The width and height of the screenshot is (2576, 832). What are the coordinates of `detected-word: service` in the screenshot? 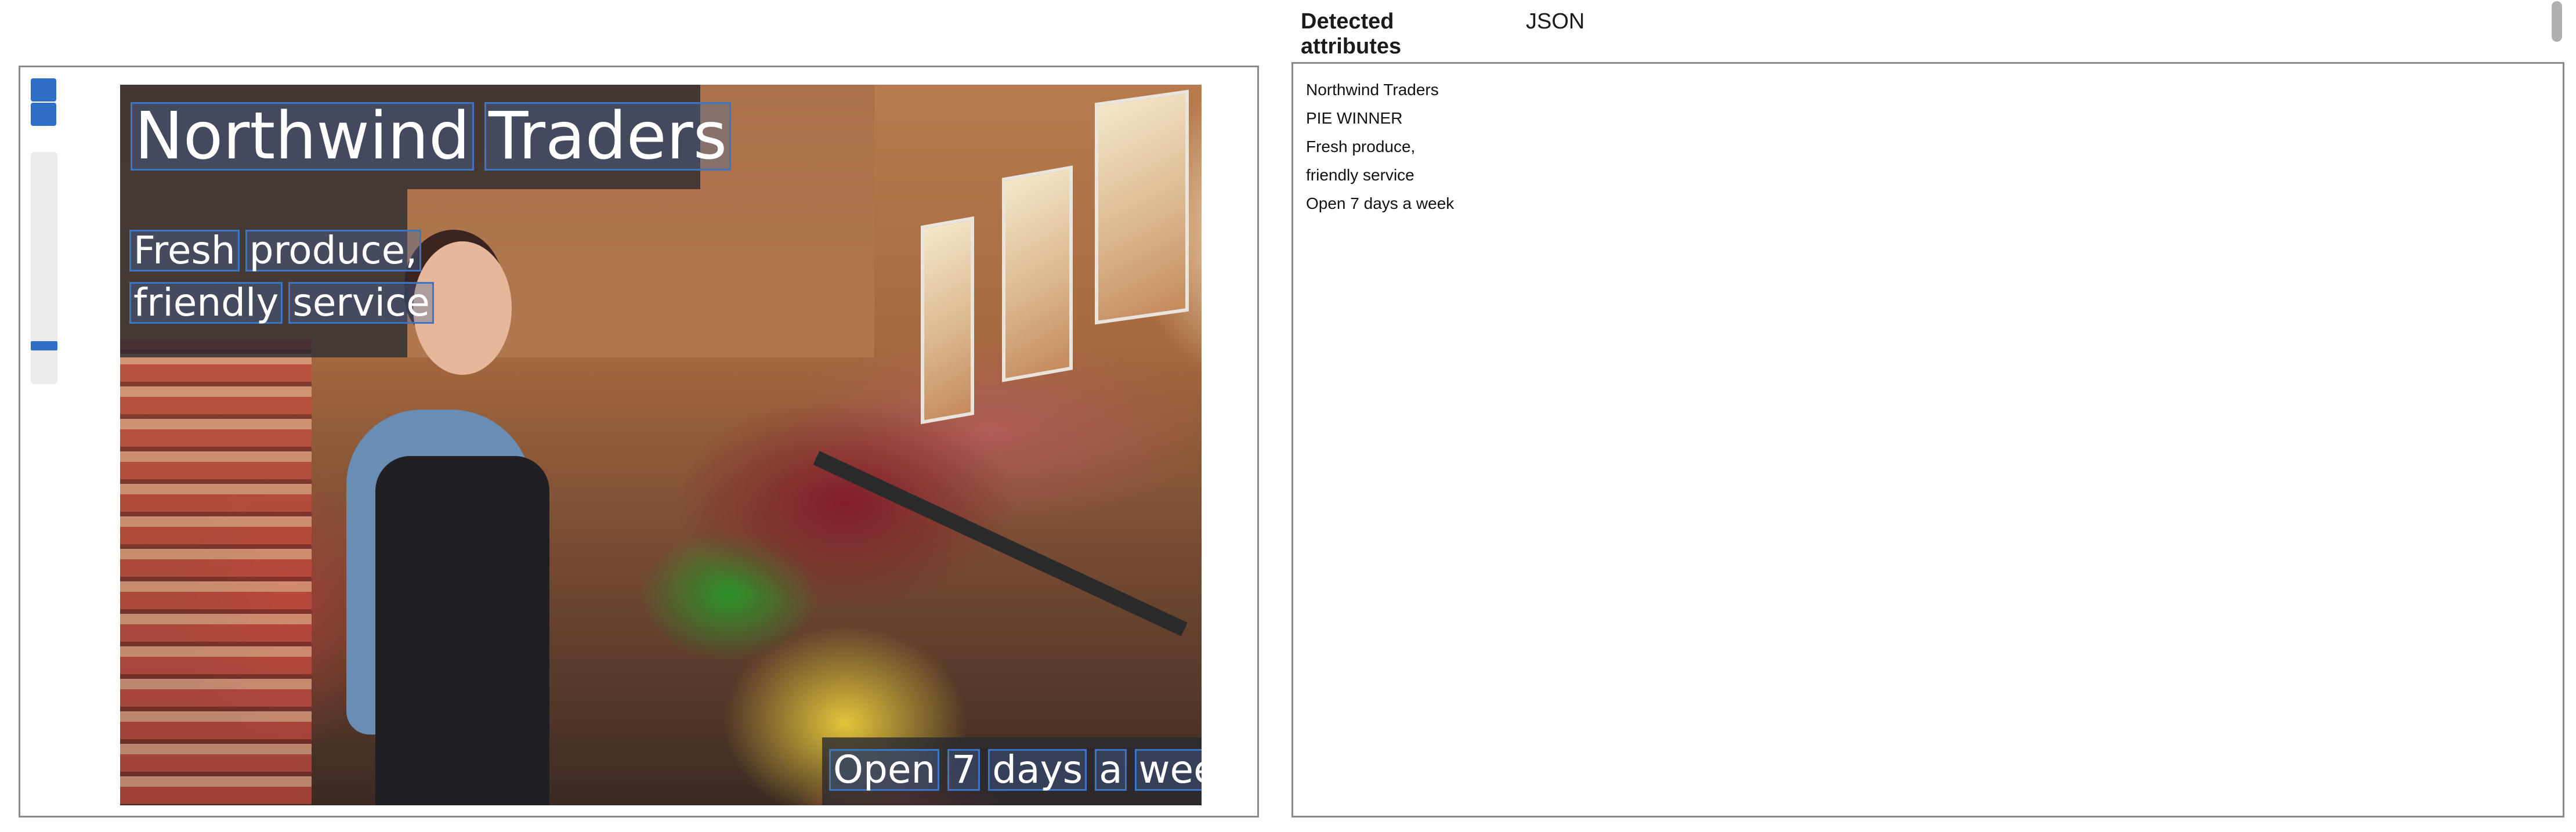 It's located at (361, 303).